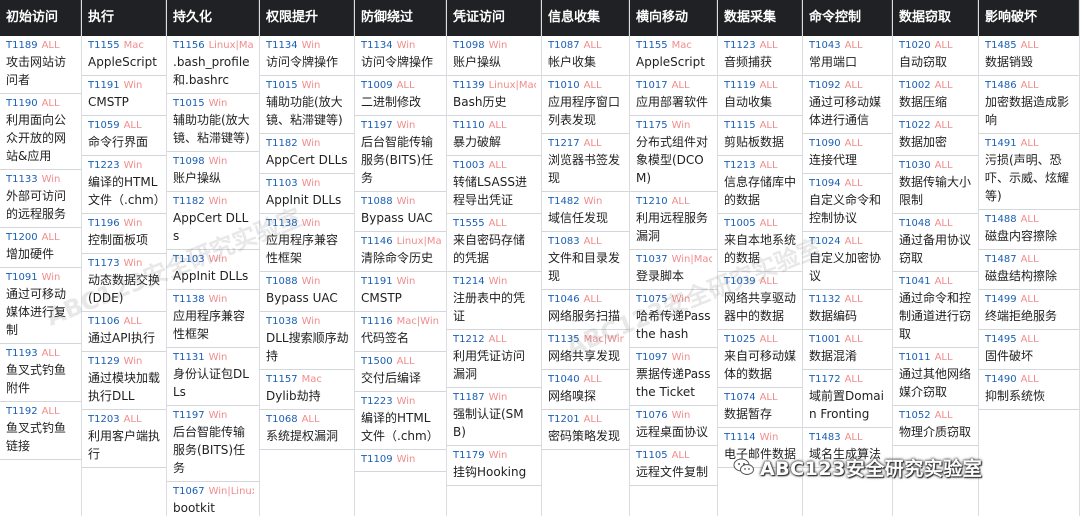 Image resolution: width=1080 pixels, height=516 pixels. Describe the element at coordinates (673, 426) in the screenshot. I see `technique-cell: T1076 Win 远程桌面协议` at that location.